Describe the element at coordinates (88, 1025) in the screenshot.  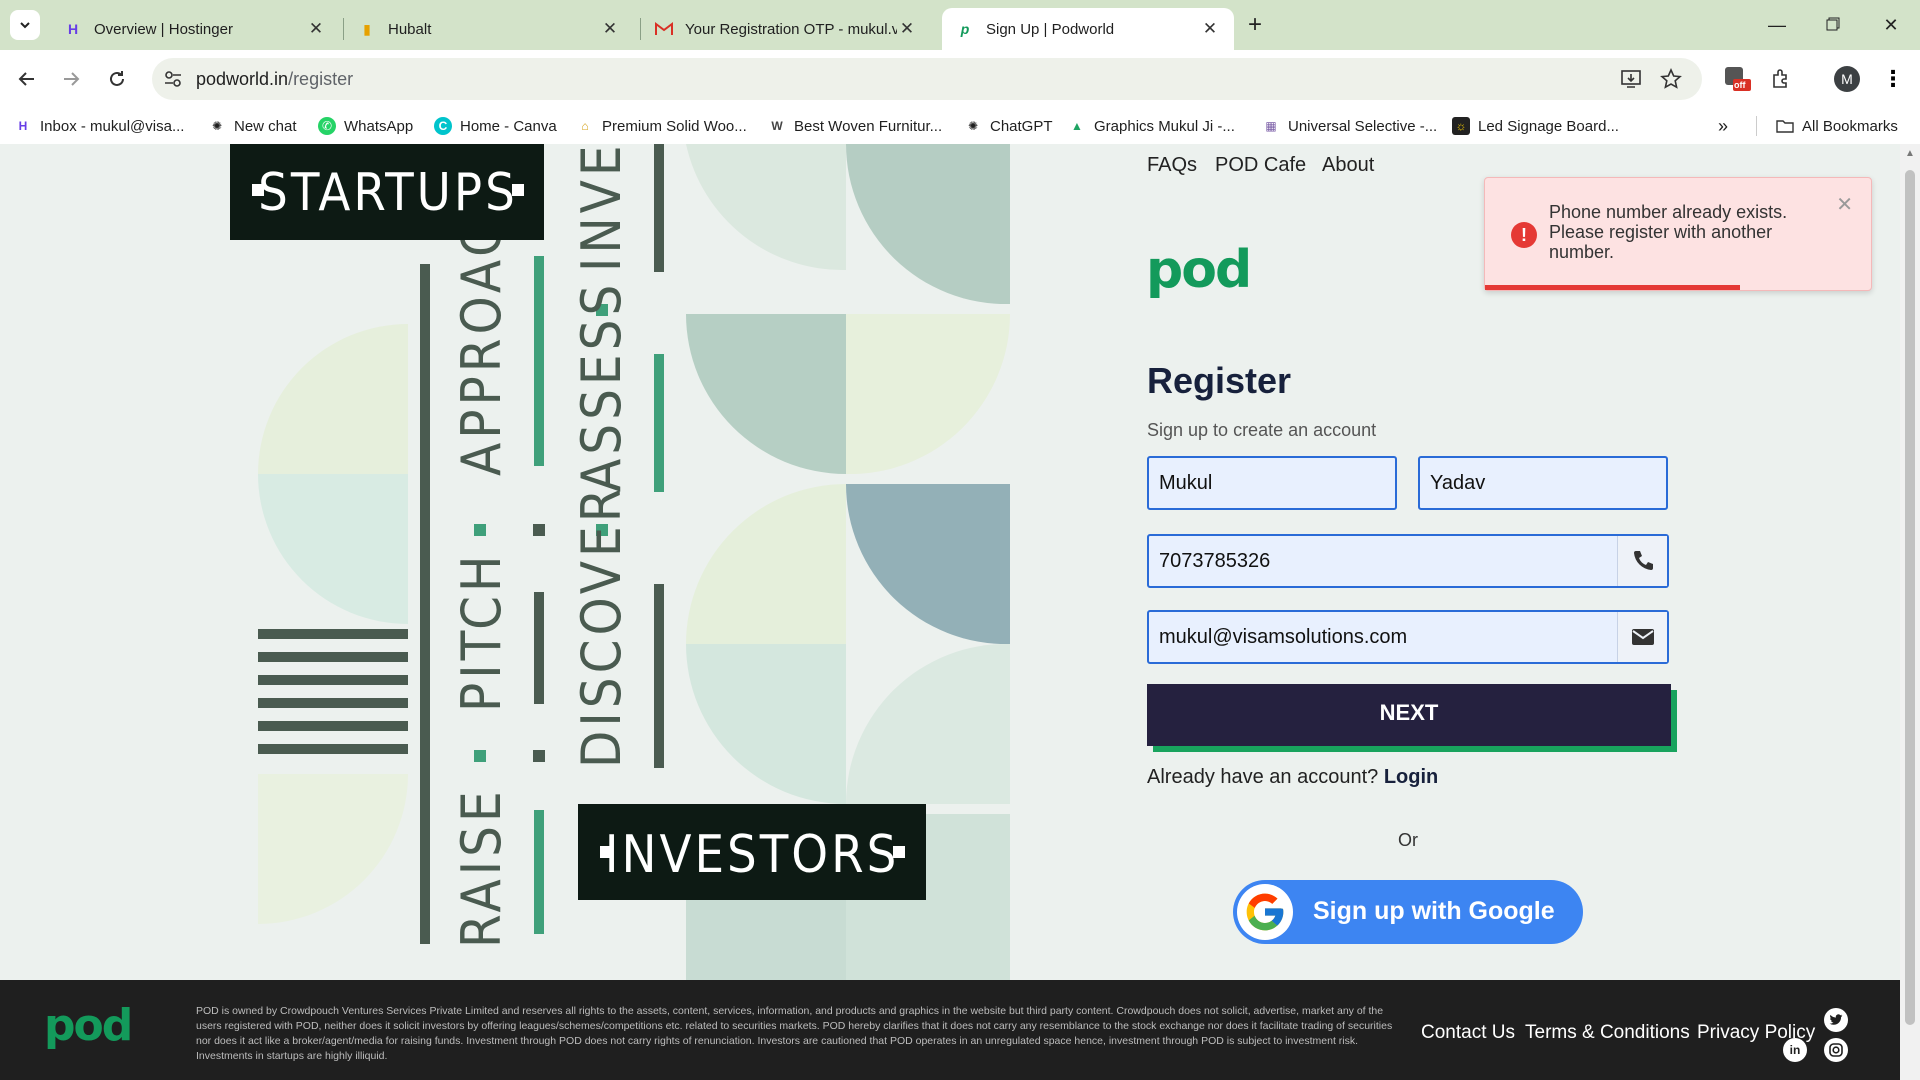
I see `footer-logo: pod` at that location.